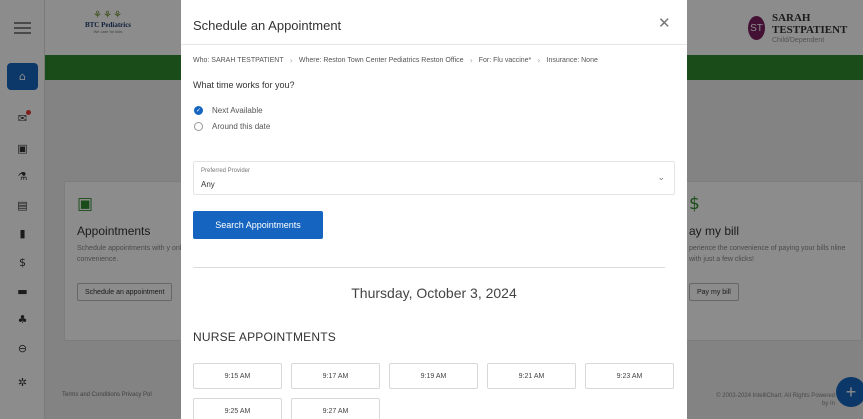 This screenshot has width=863, height=419. I want to click on preferred-provider-select: Preferred Provider Any ⌄, so click(434, 178).